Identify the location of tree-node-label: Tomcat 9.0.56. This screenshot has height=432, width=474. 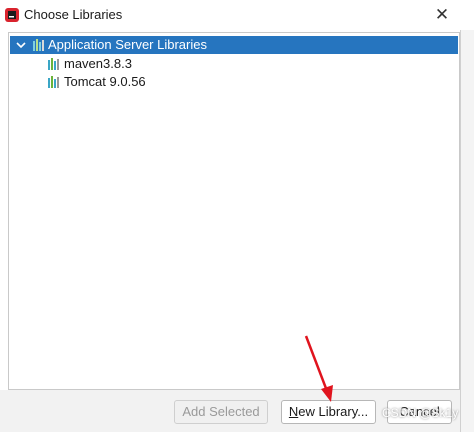
(105, 81).